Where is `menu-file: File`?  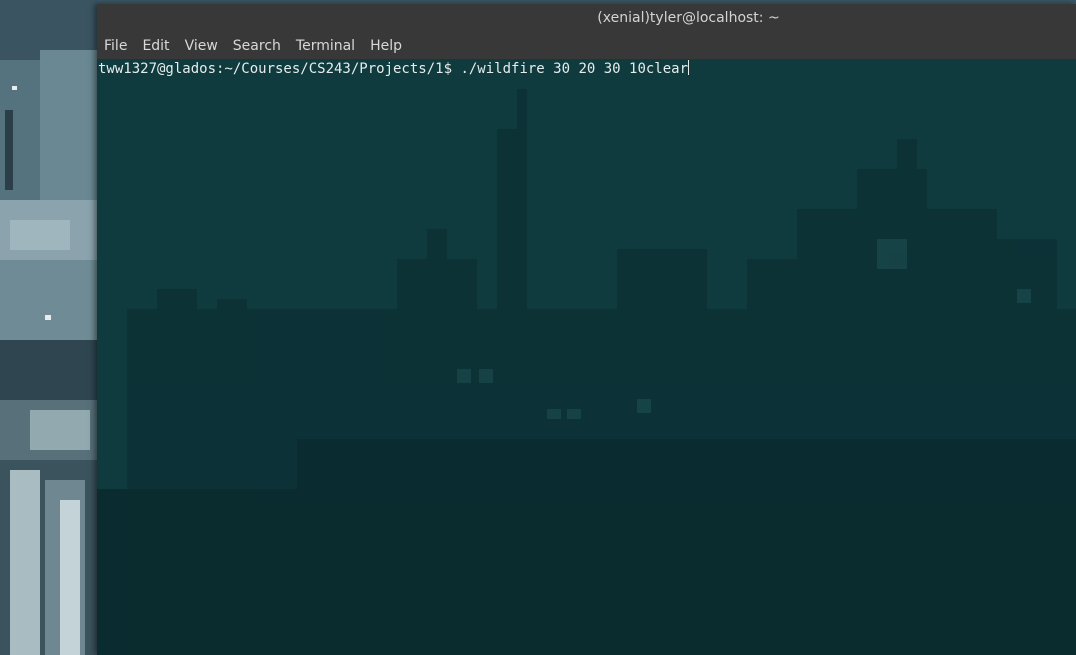 menu-file: File is located at coordinates (115, 46).